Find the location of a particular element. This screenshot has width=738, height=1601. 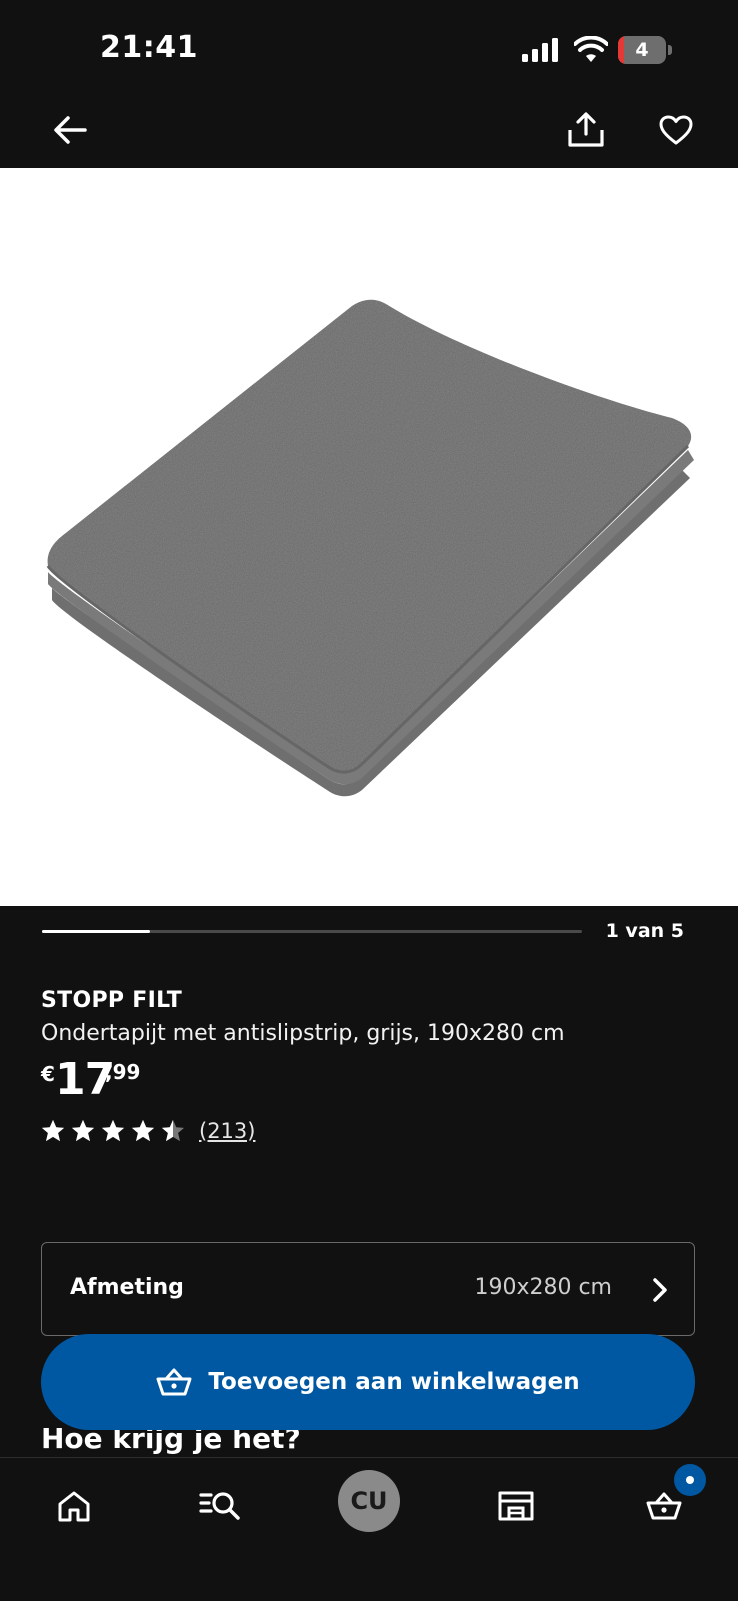

status-bar: 21:41 4 is located at coordinates (369, 50).